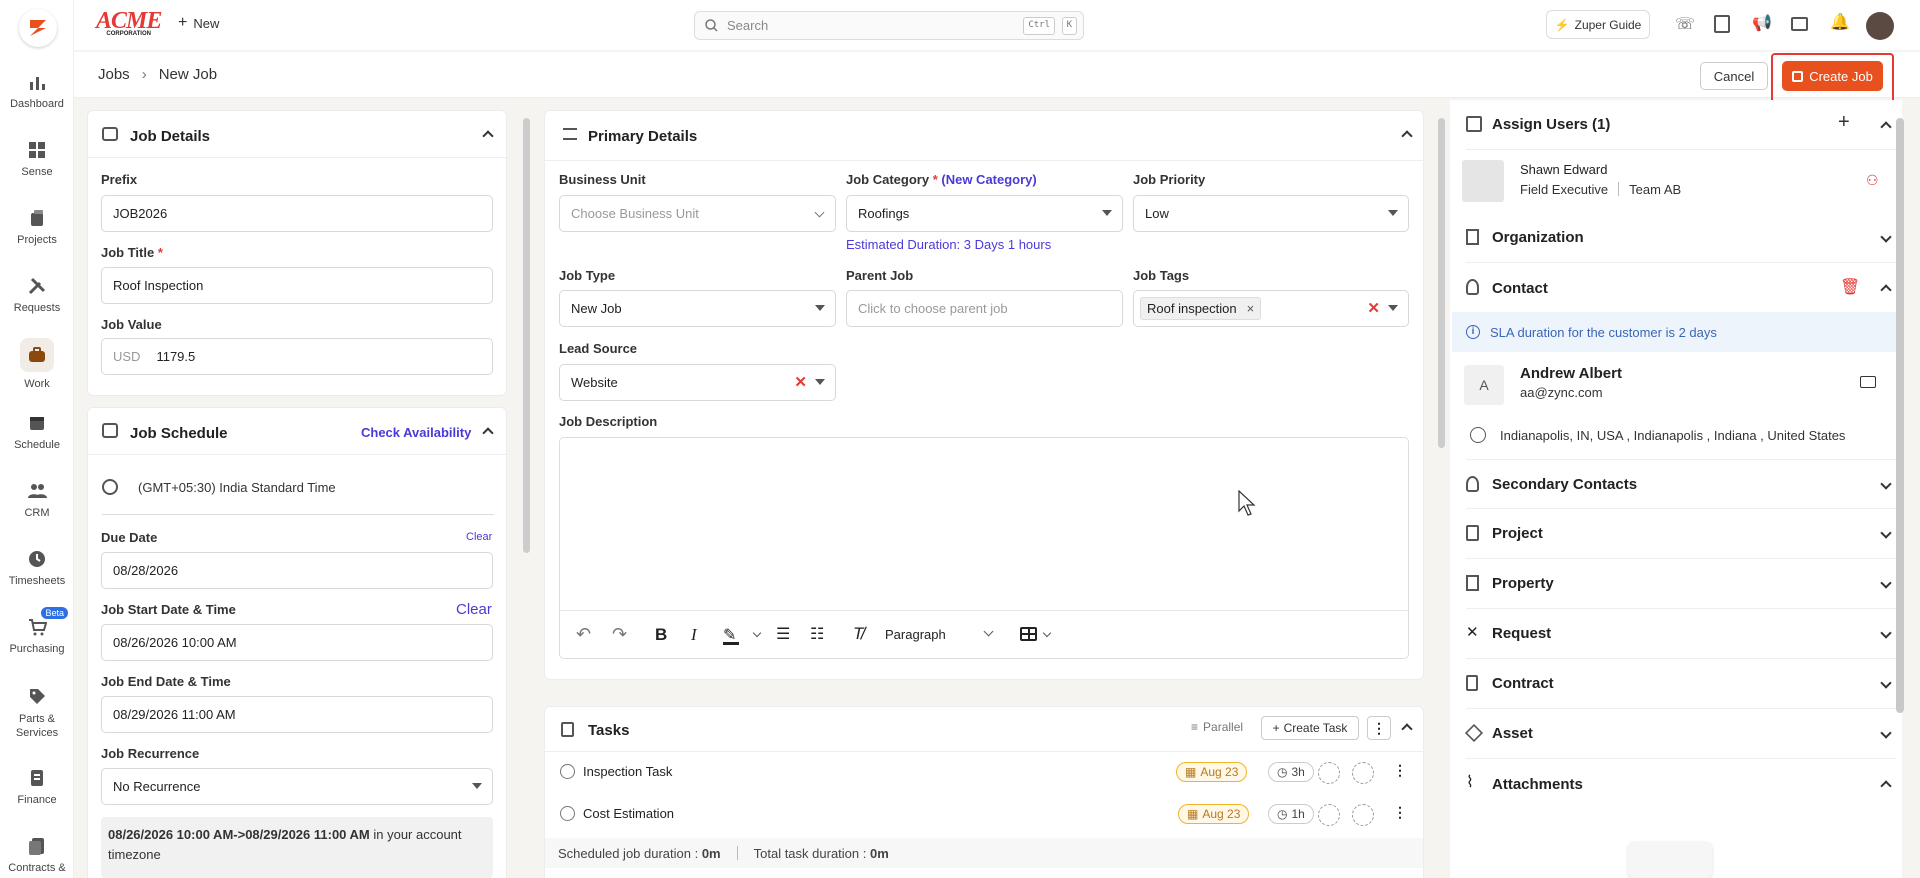 Image resolution: width=1920 pixels, height=878 pixels. What do you see at coordinates (1598, 24) in the screenshot?
I see `zuper-guide-button: ⚡ Zuper Guide` at bounding box center [1598, 24].